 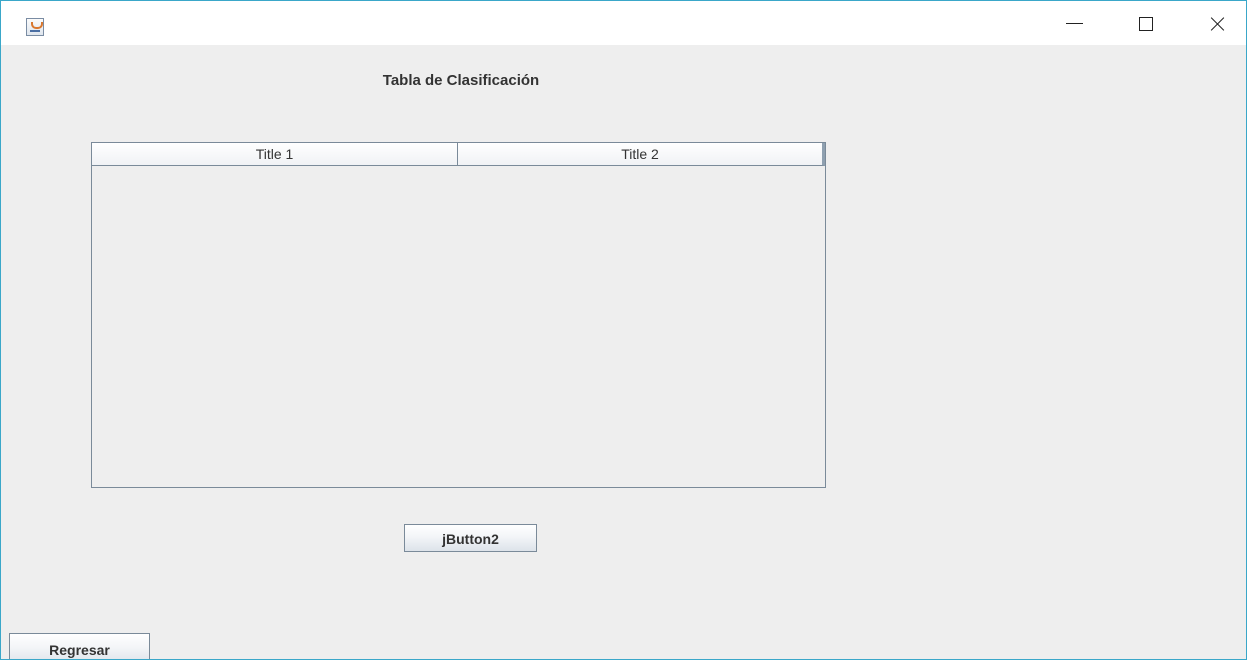 What do you see at coordinates (623, 23) in the screenshot?
I see `title-bar` at bounding box center [623, 23].